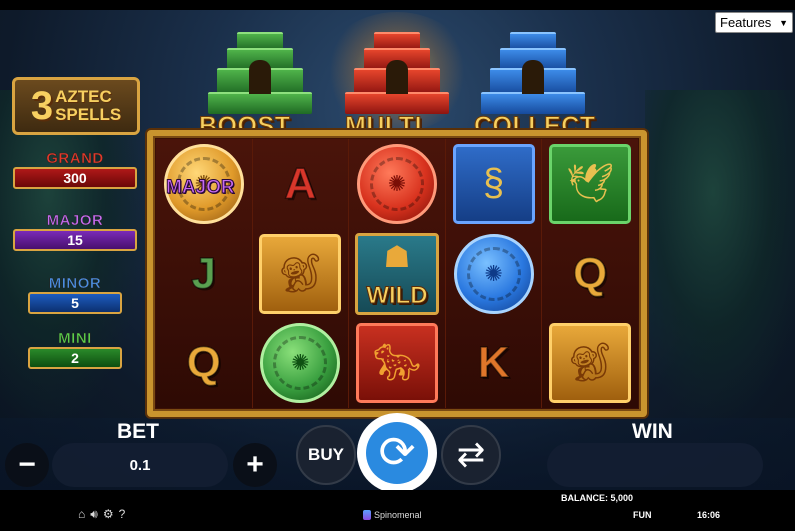  Describe the element at coordinates (201, 187) in the screenshot. I see `coin-jackpot-tag: MAJOR` at that location.